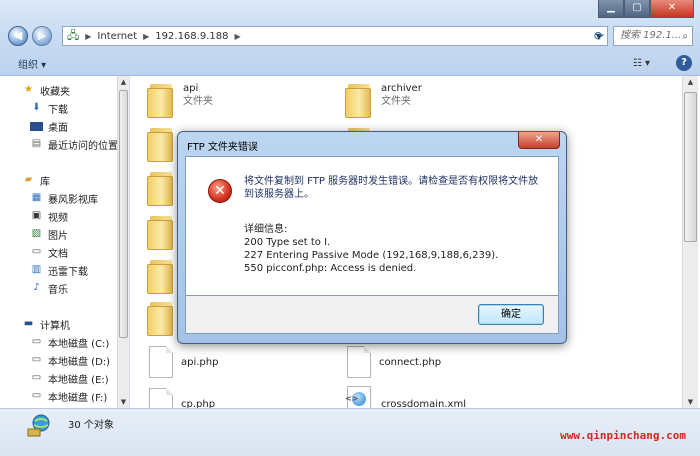 This screenshot has width=700, height=456. Describe the element at coordinates (36, 126) in the screenshot. I see `desktop-icon` at that location.